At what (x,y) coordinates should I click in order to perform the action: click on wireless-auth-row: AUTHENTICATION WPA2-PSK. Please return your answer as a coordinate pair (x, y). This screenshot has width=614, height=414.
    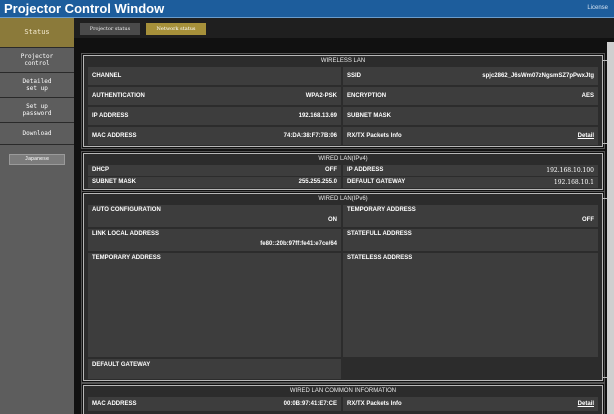
    Looking at the image, I should click on (214, 96).